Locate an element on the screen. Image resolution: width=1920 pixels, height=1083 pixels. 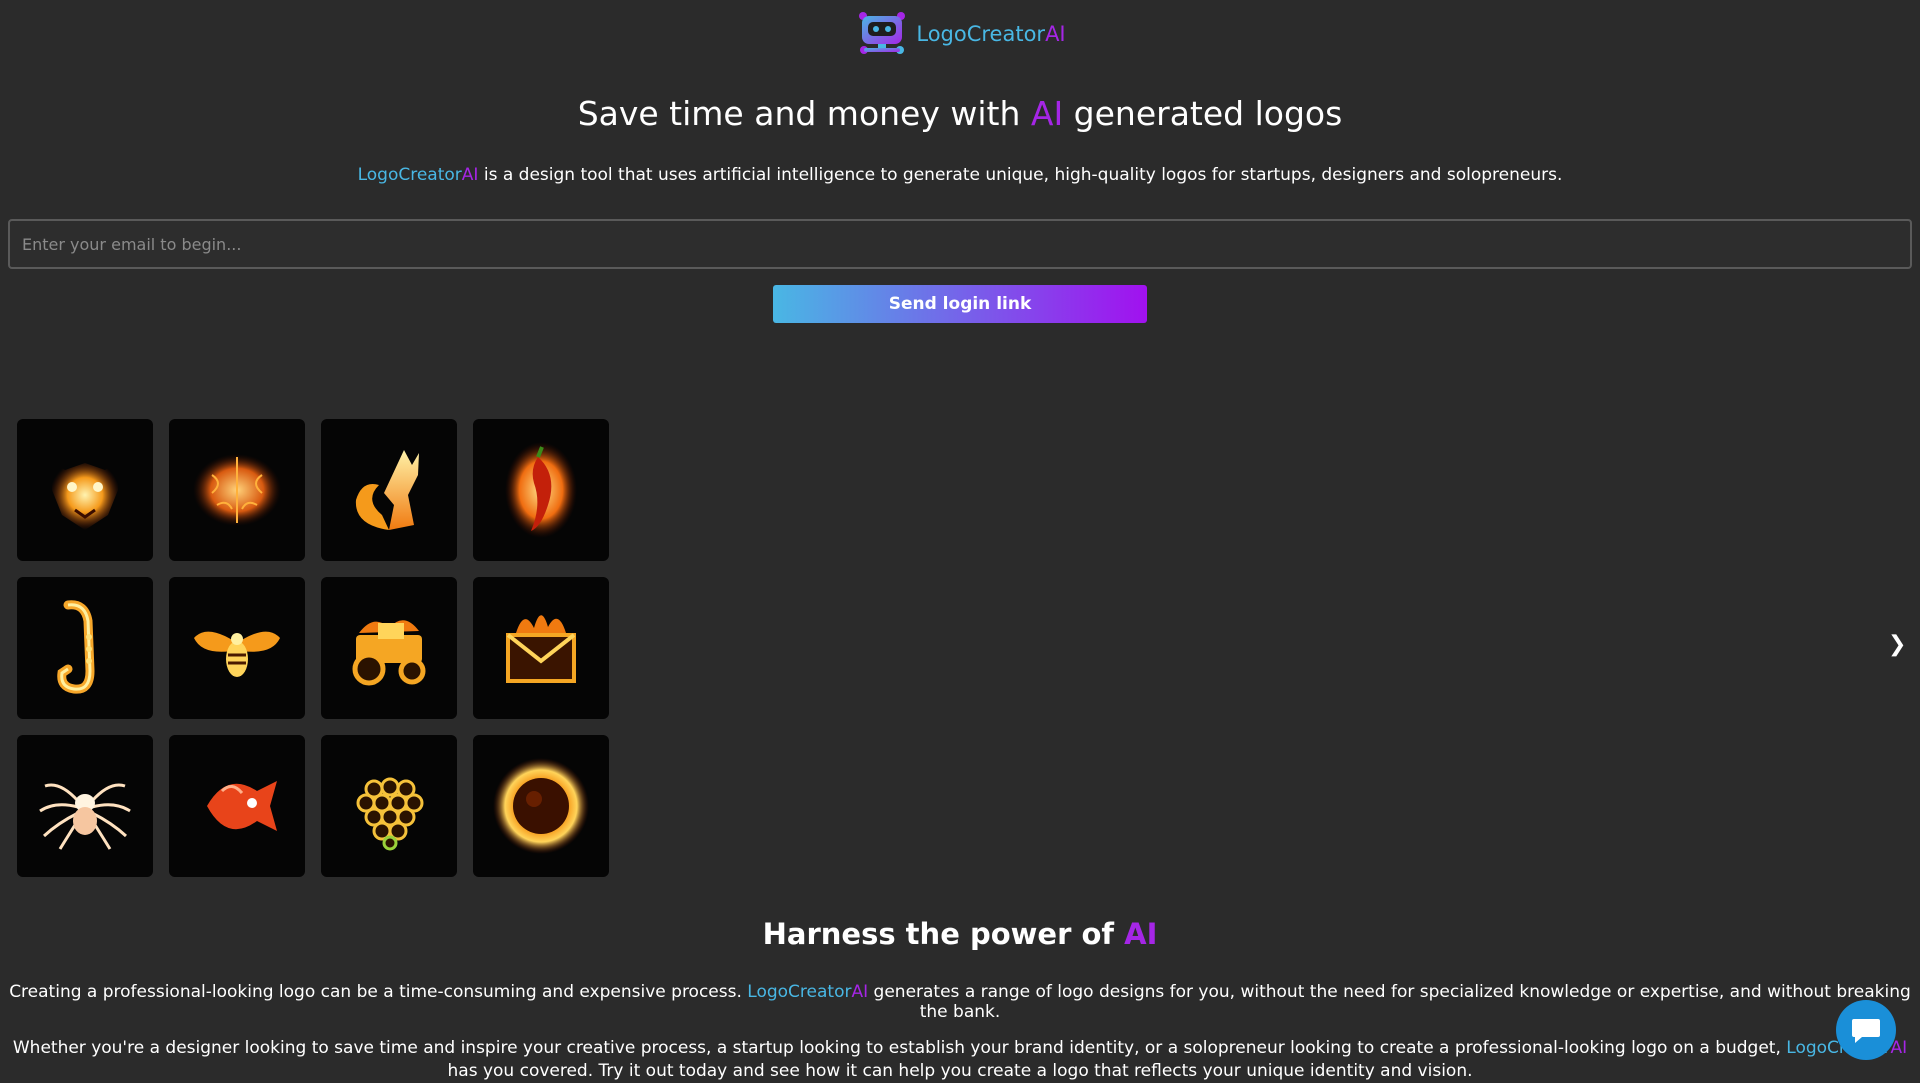
gallery-item-tiger is located at coordinates (85, 490).